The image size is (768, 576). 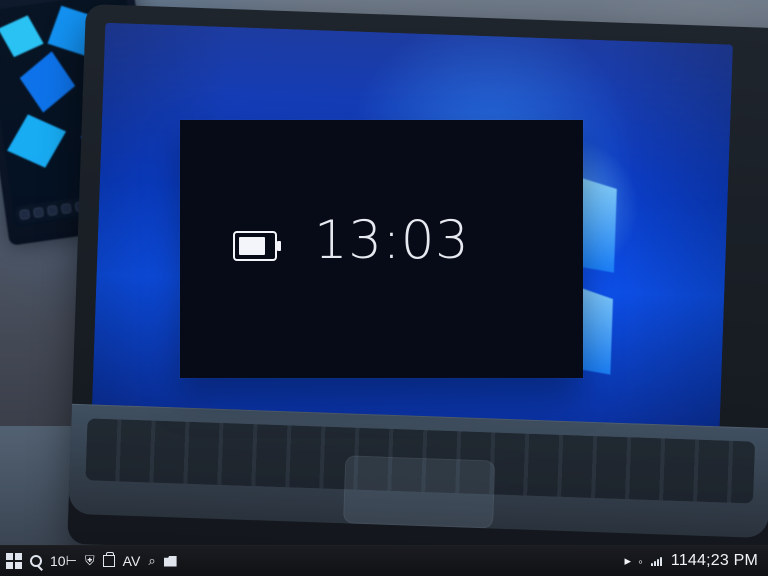 I want to click on shield-icon: ⛨, so click(x=89, y=561).